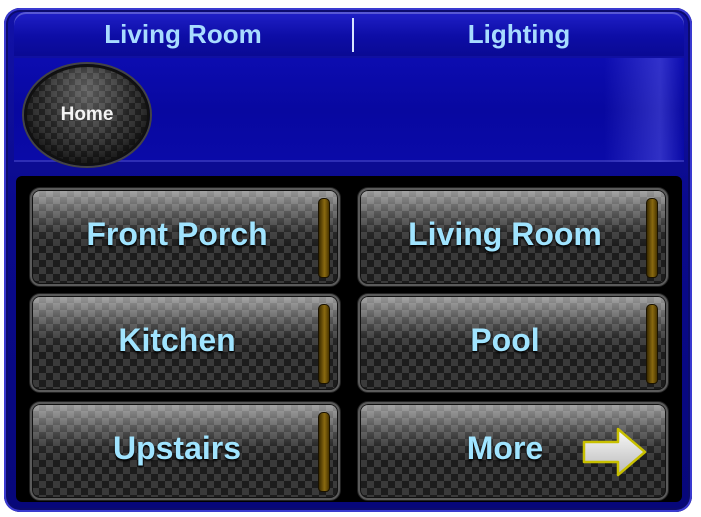 The height and width of the screenshot is (517, 701). I want to click on button-label: Front Porch, so click(177, 234).